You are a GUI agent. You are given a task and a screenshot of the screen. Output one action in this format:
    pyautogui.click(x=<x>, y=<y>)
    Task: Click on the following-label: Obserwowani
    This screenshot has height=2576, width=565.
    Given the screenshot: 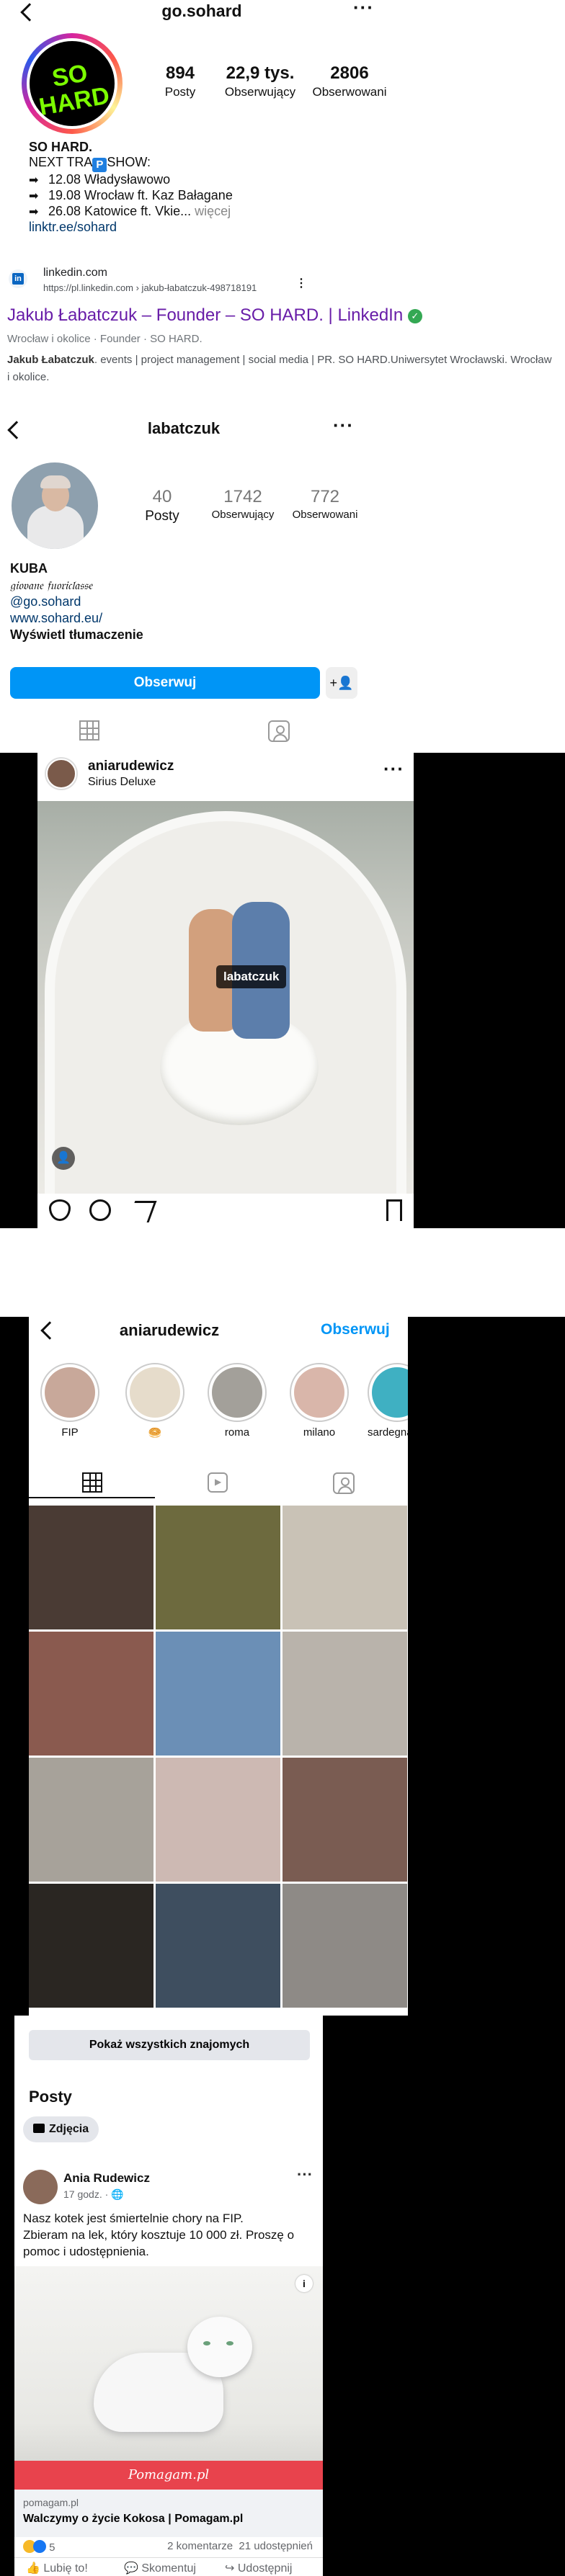 What is the action you would take?
    pyautogui.click(x=349, y=92)
    